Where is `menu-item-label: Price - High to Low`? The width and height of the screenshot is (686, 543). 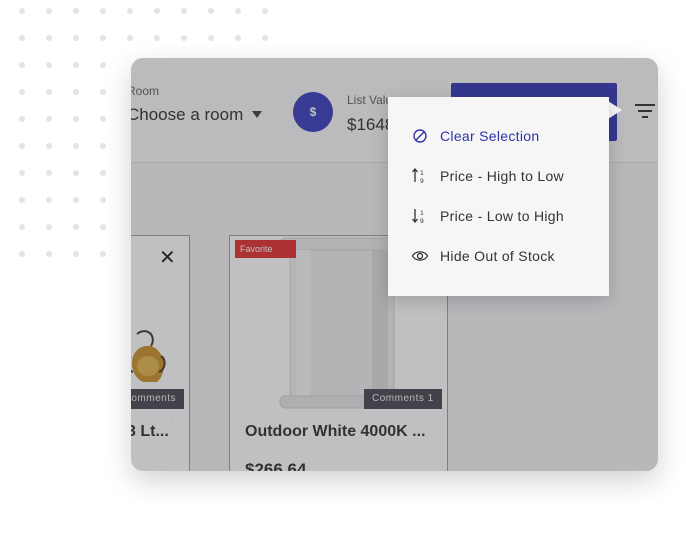 menu-item-label: Price - High to Low is located at coordinates (502, 176).